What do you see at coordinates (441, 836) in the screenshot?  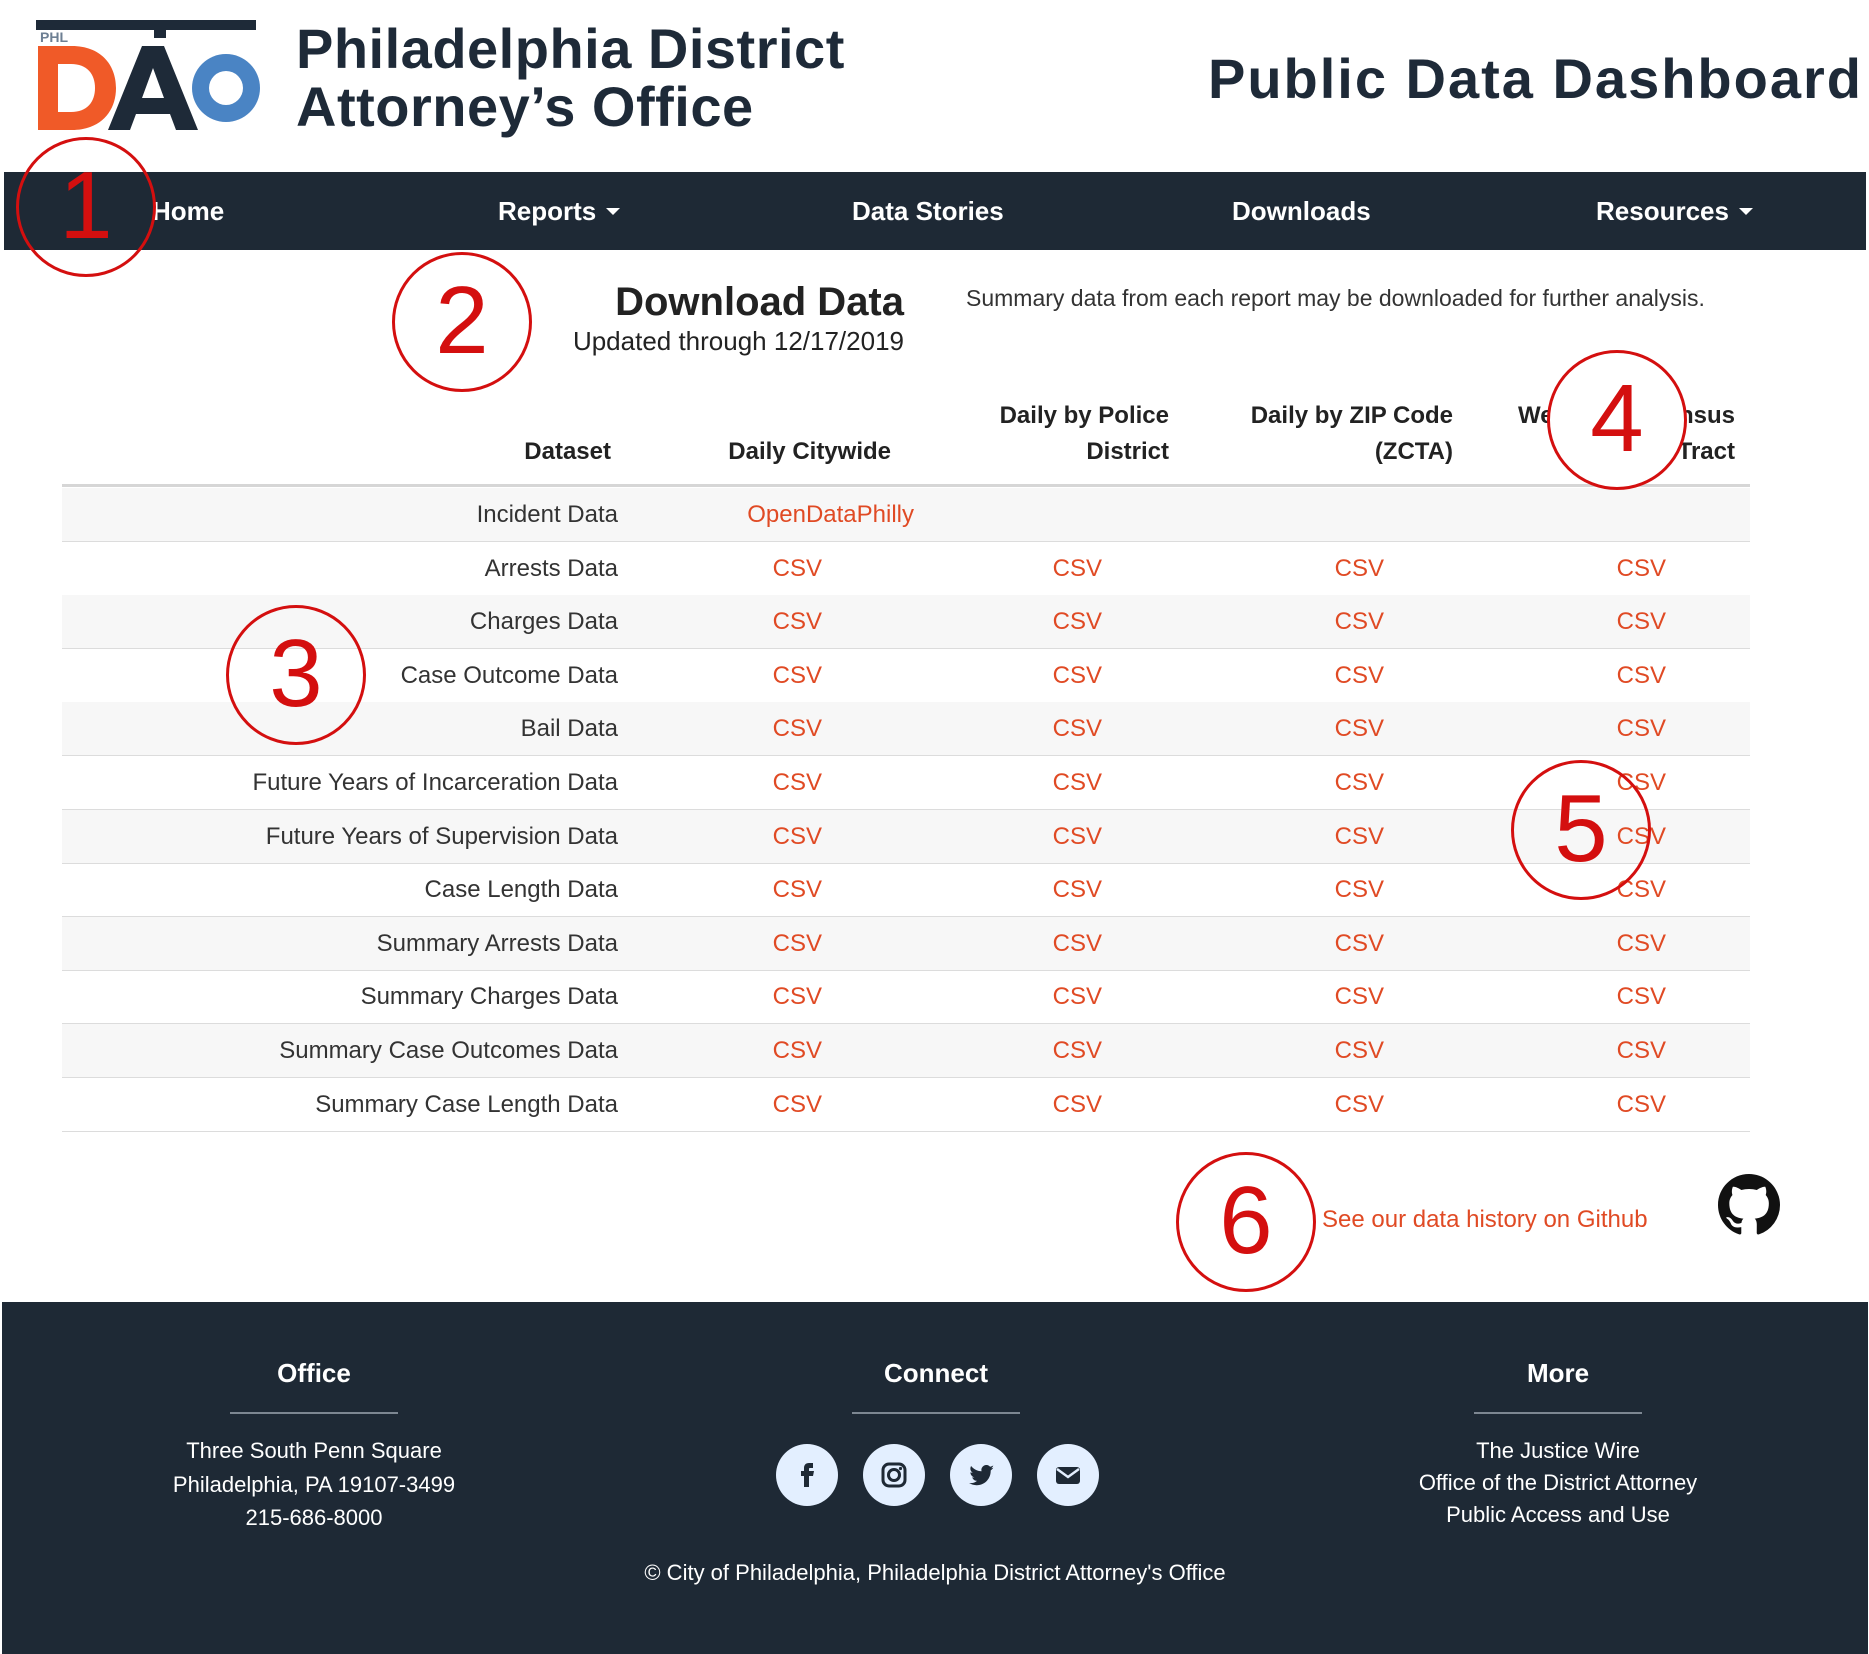 I see `dataset-name: Future Years of Supervision Data` at bounding box center [441, 836].